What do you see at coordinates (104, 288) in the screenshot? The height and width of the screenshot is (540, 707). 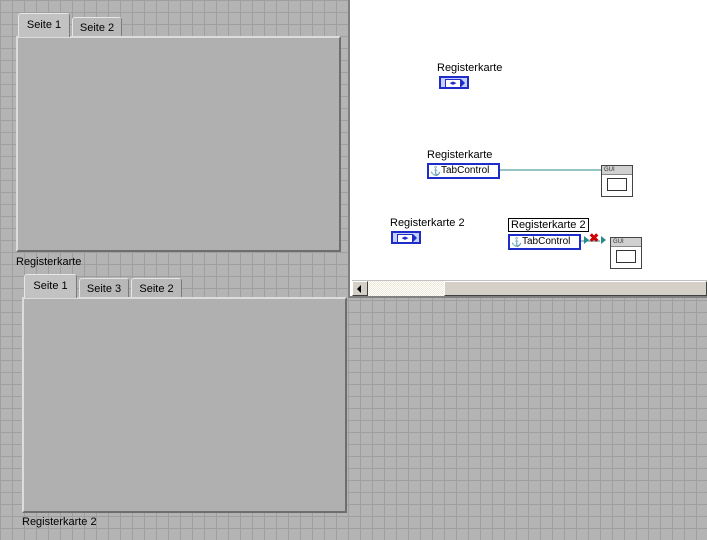 I see `tab-control-2-tab-seite-3: Seite 3` at bounding box center [104, 288].